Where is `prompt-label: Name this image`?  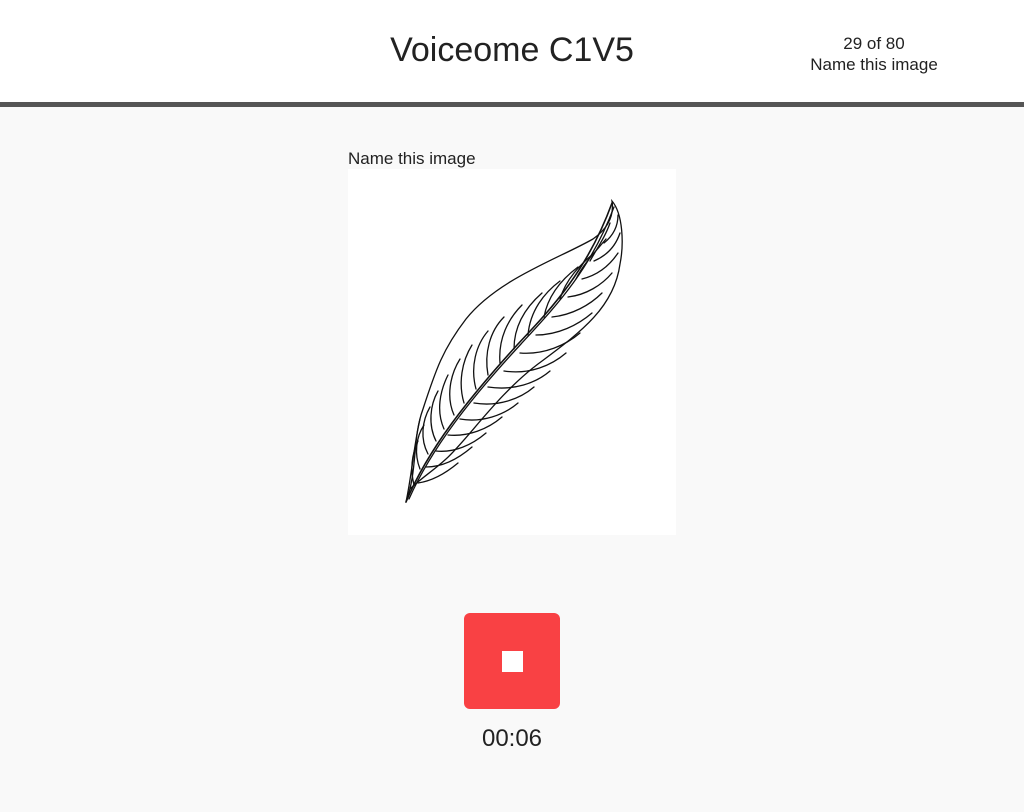 prompt-label: Name this image is located at coordinates (412, 158).